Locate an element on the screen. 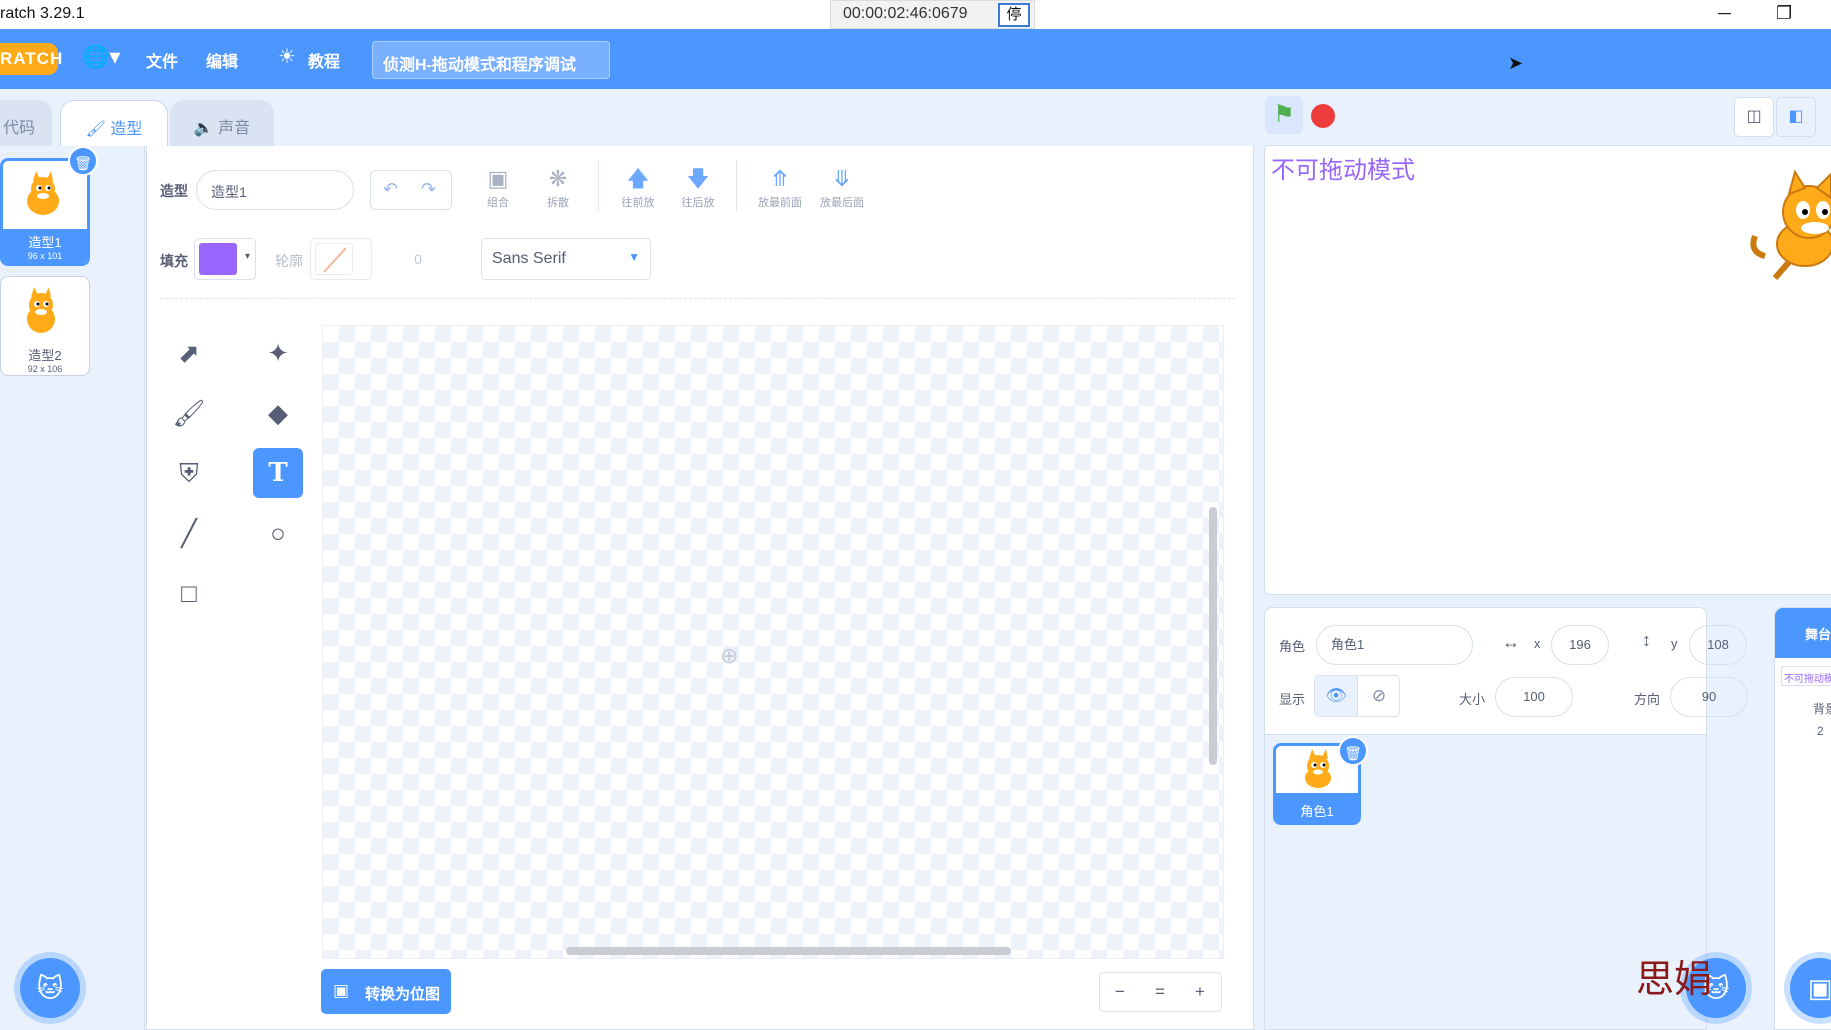 This screenshot has height=1030, width=1831. window-title: ratch 3.29.1 is located at coordinates (42, 13).